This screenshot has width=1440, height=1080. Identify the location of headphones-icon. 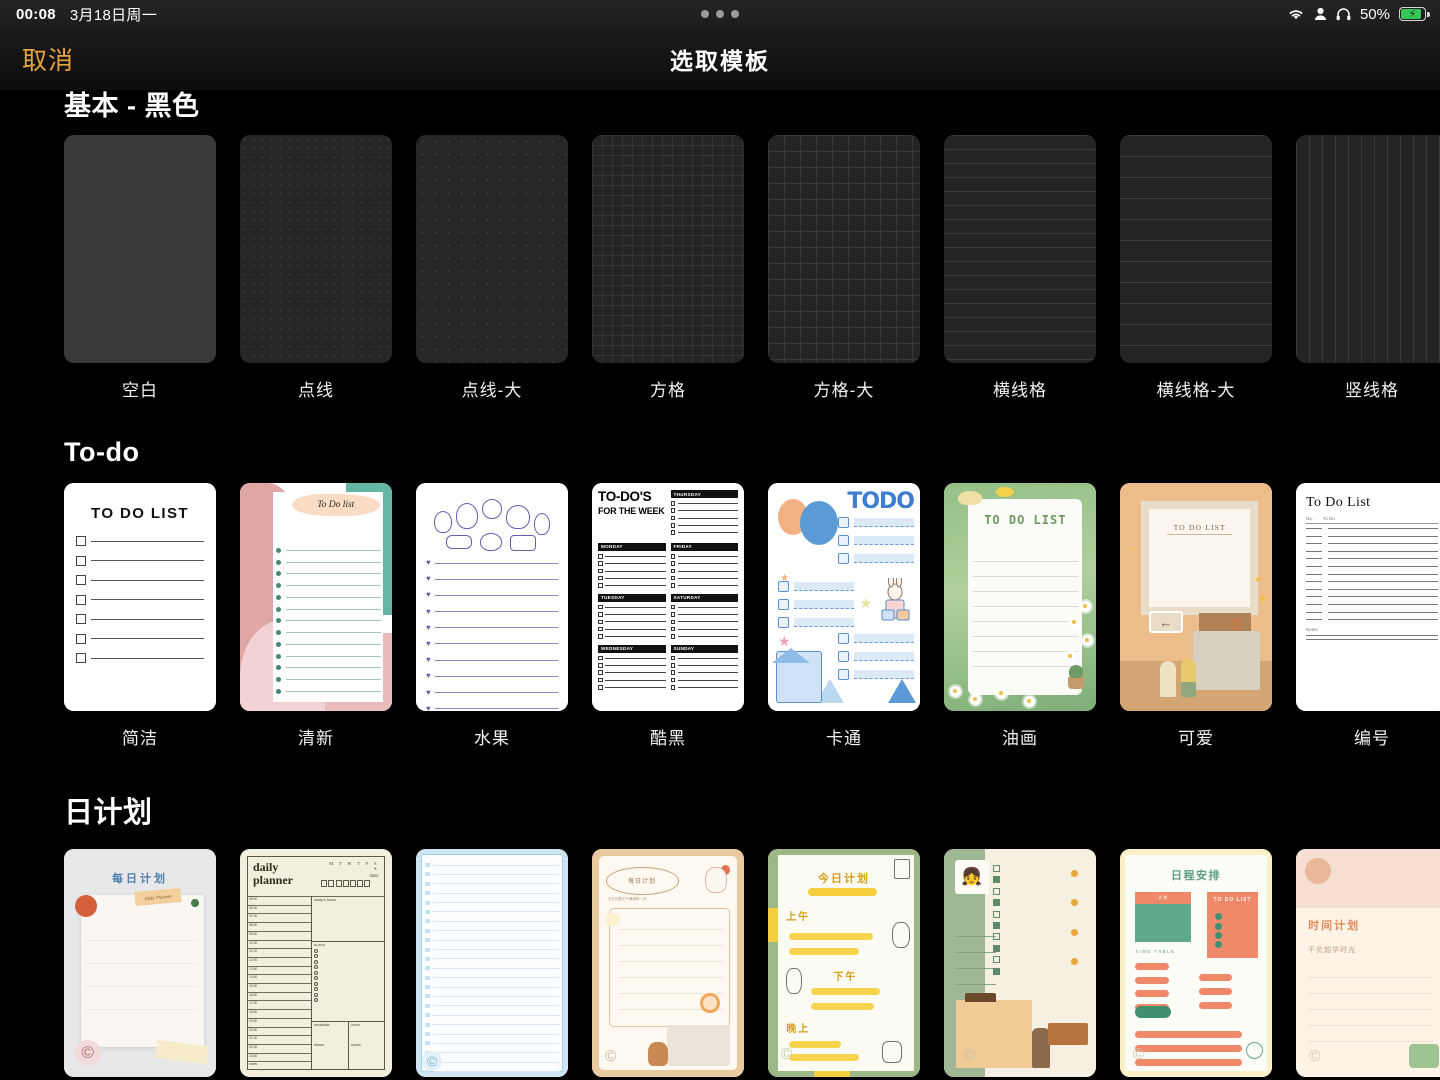
(1343, 14).